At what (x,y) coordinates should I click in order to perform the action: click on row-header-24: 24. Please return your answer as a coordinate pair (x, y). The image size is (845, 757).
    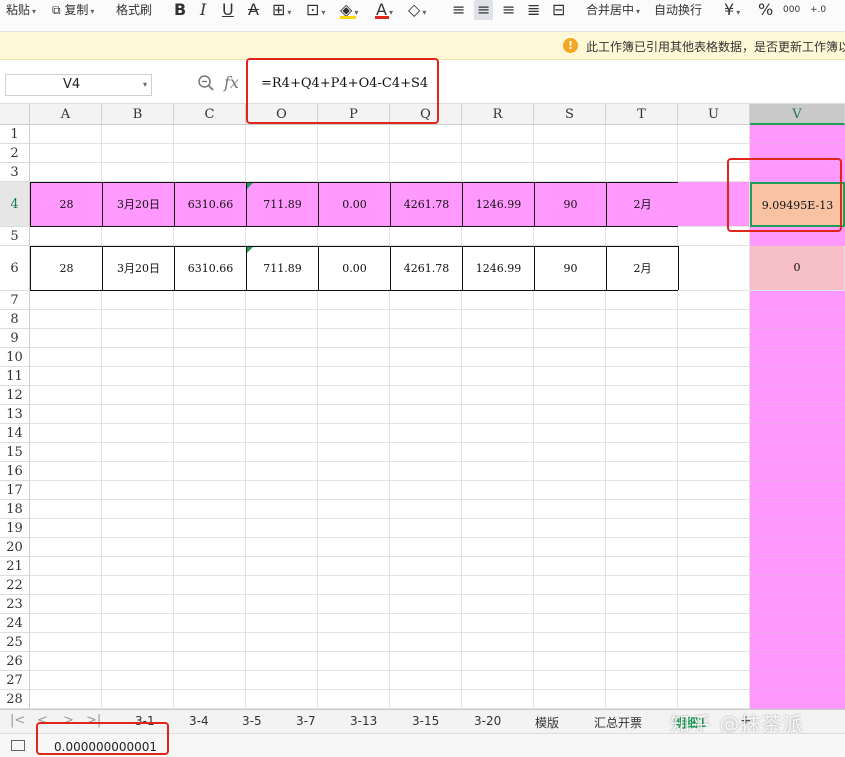
    Looking at the image, I should click on (15, 623).